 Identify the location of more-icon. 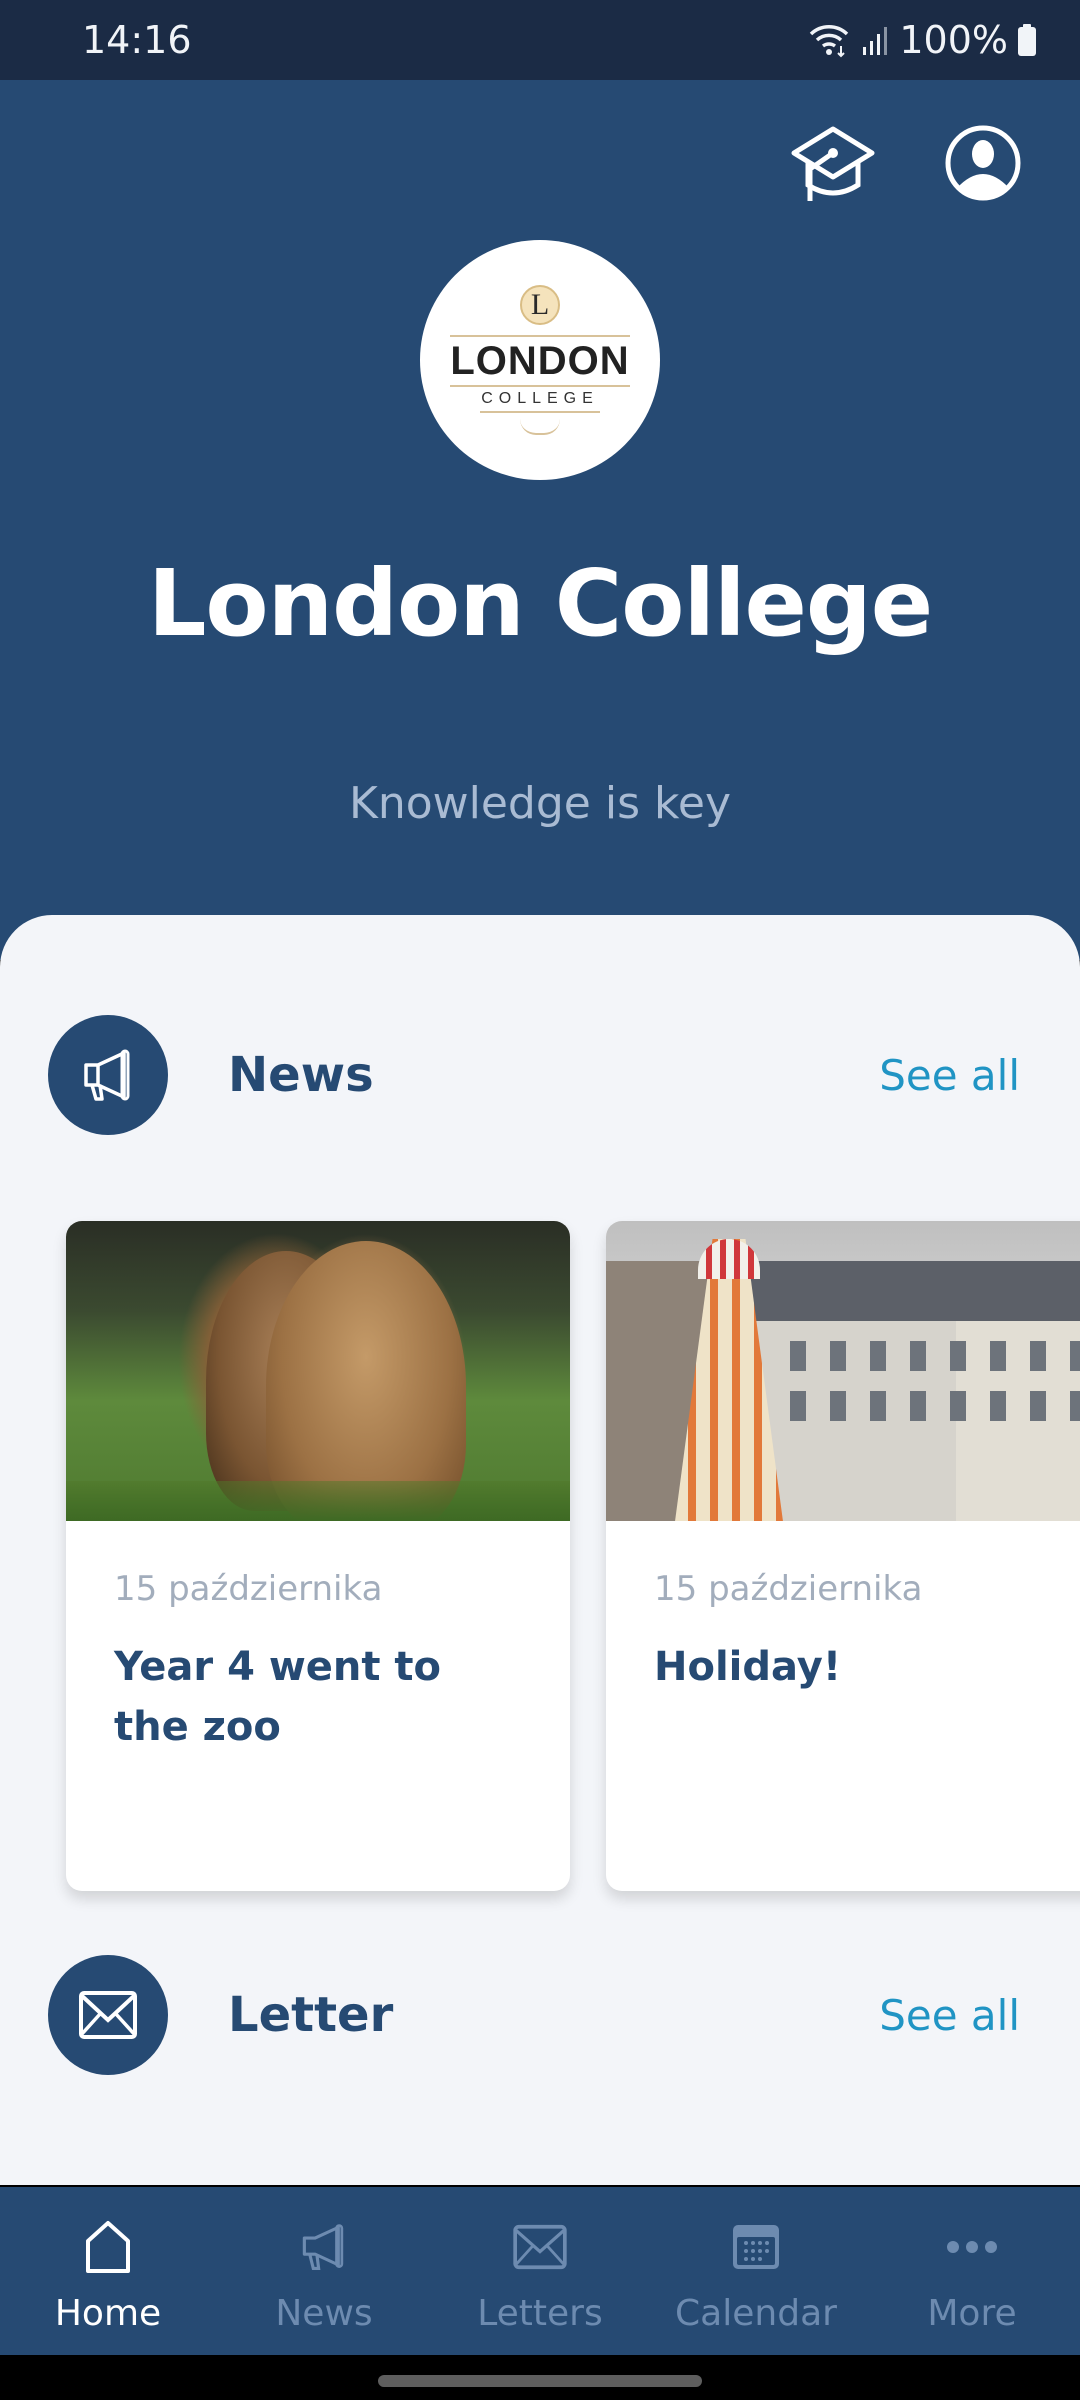
(972, 2247).